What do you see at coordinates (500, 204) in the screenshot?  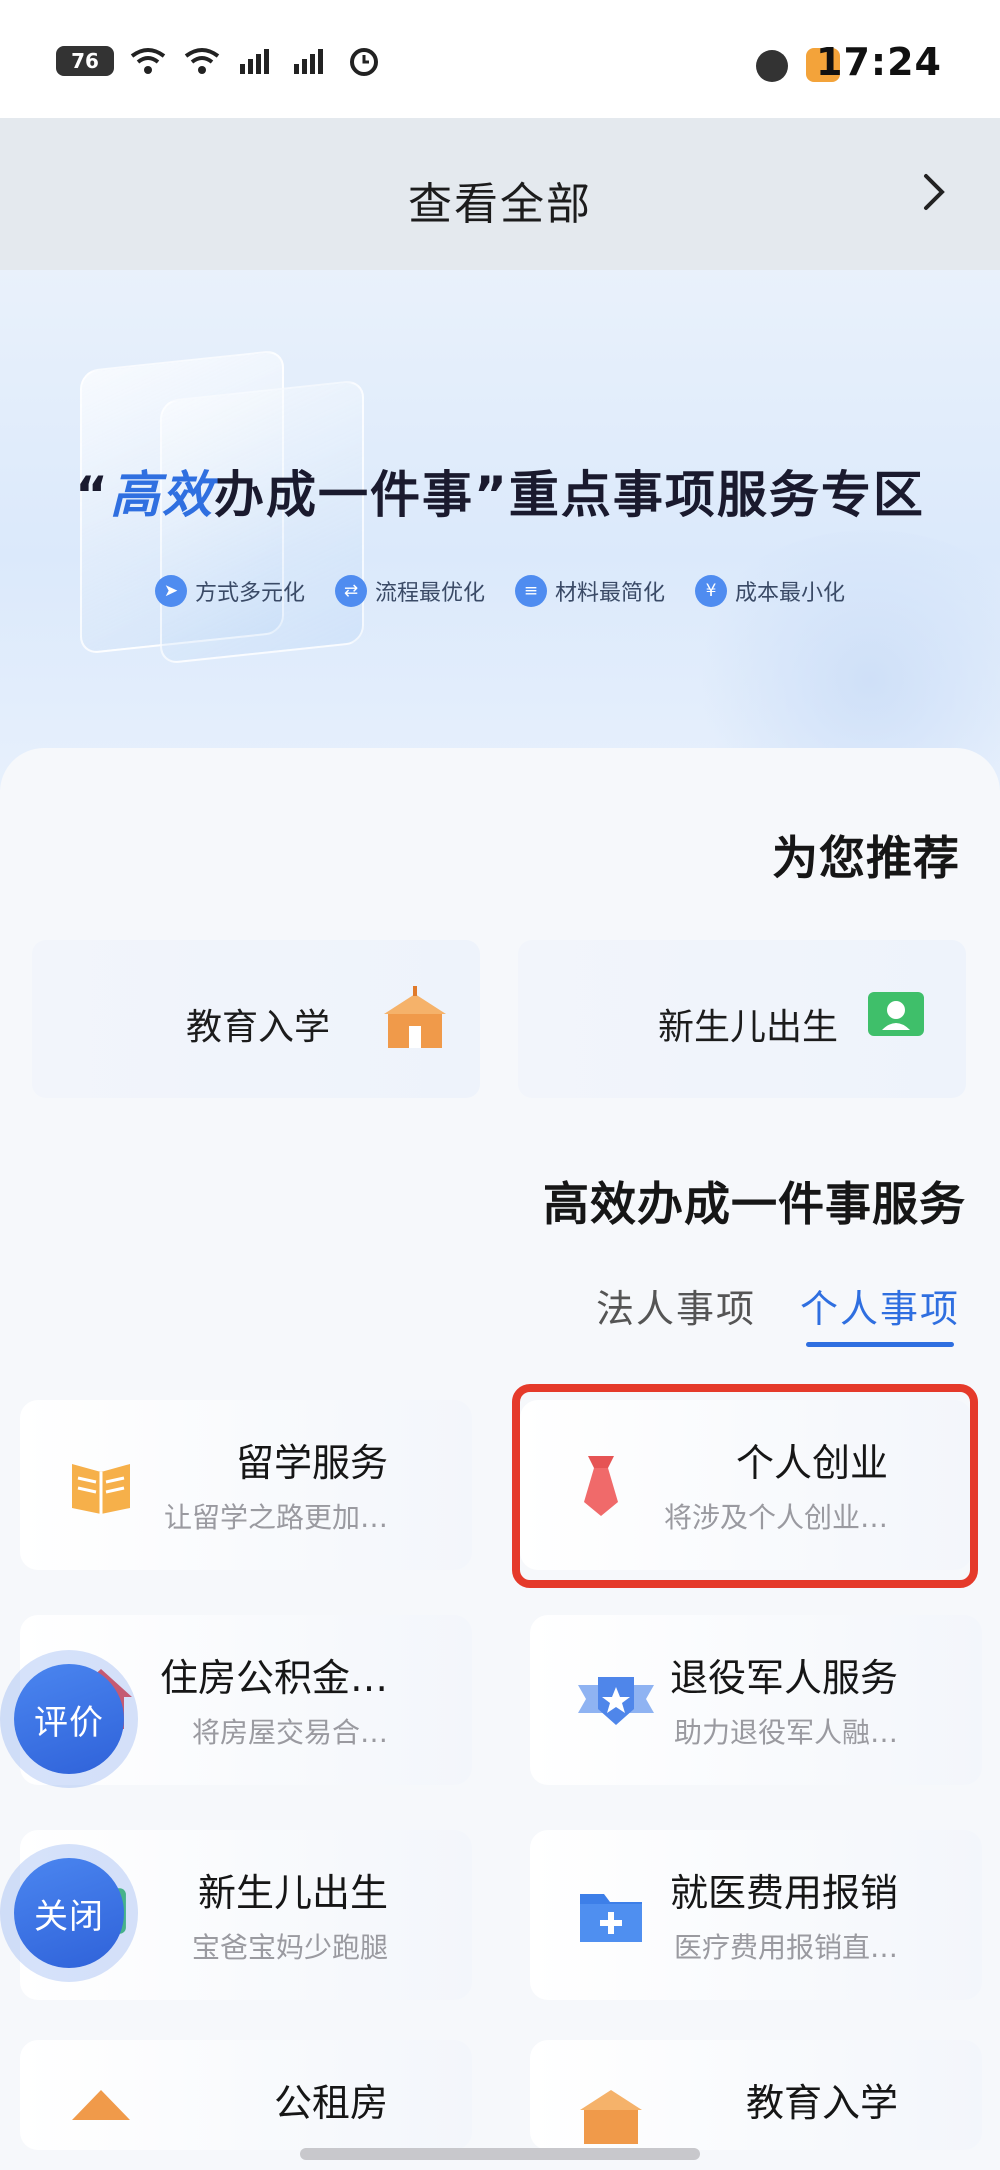 I see `page-title: 查看全部` at bounding box center [500, 204].